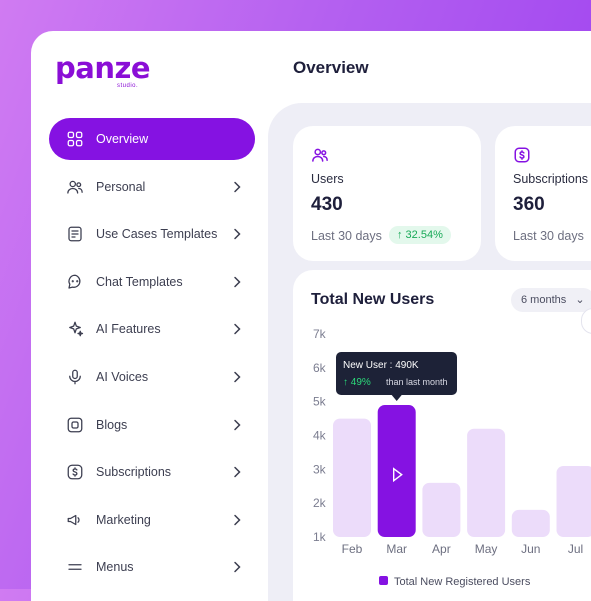 The width and height of the screenshot is (591, 601). I want to click on tooltip-change: ↑ 49%, so click(357, 382).